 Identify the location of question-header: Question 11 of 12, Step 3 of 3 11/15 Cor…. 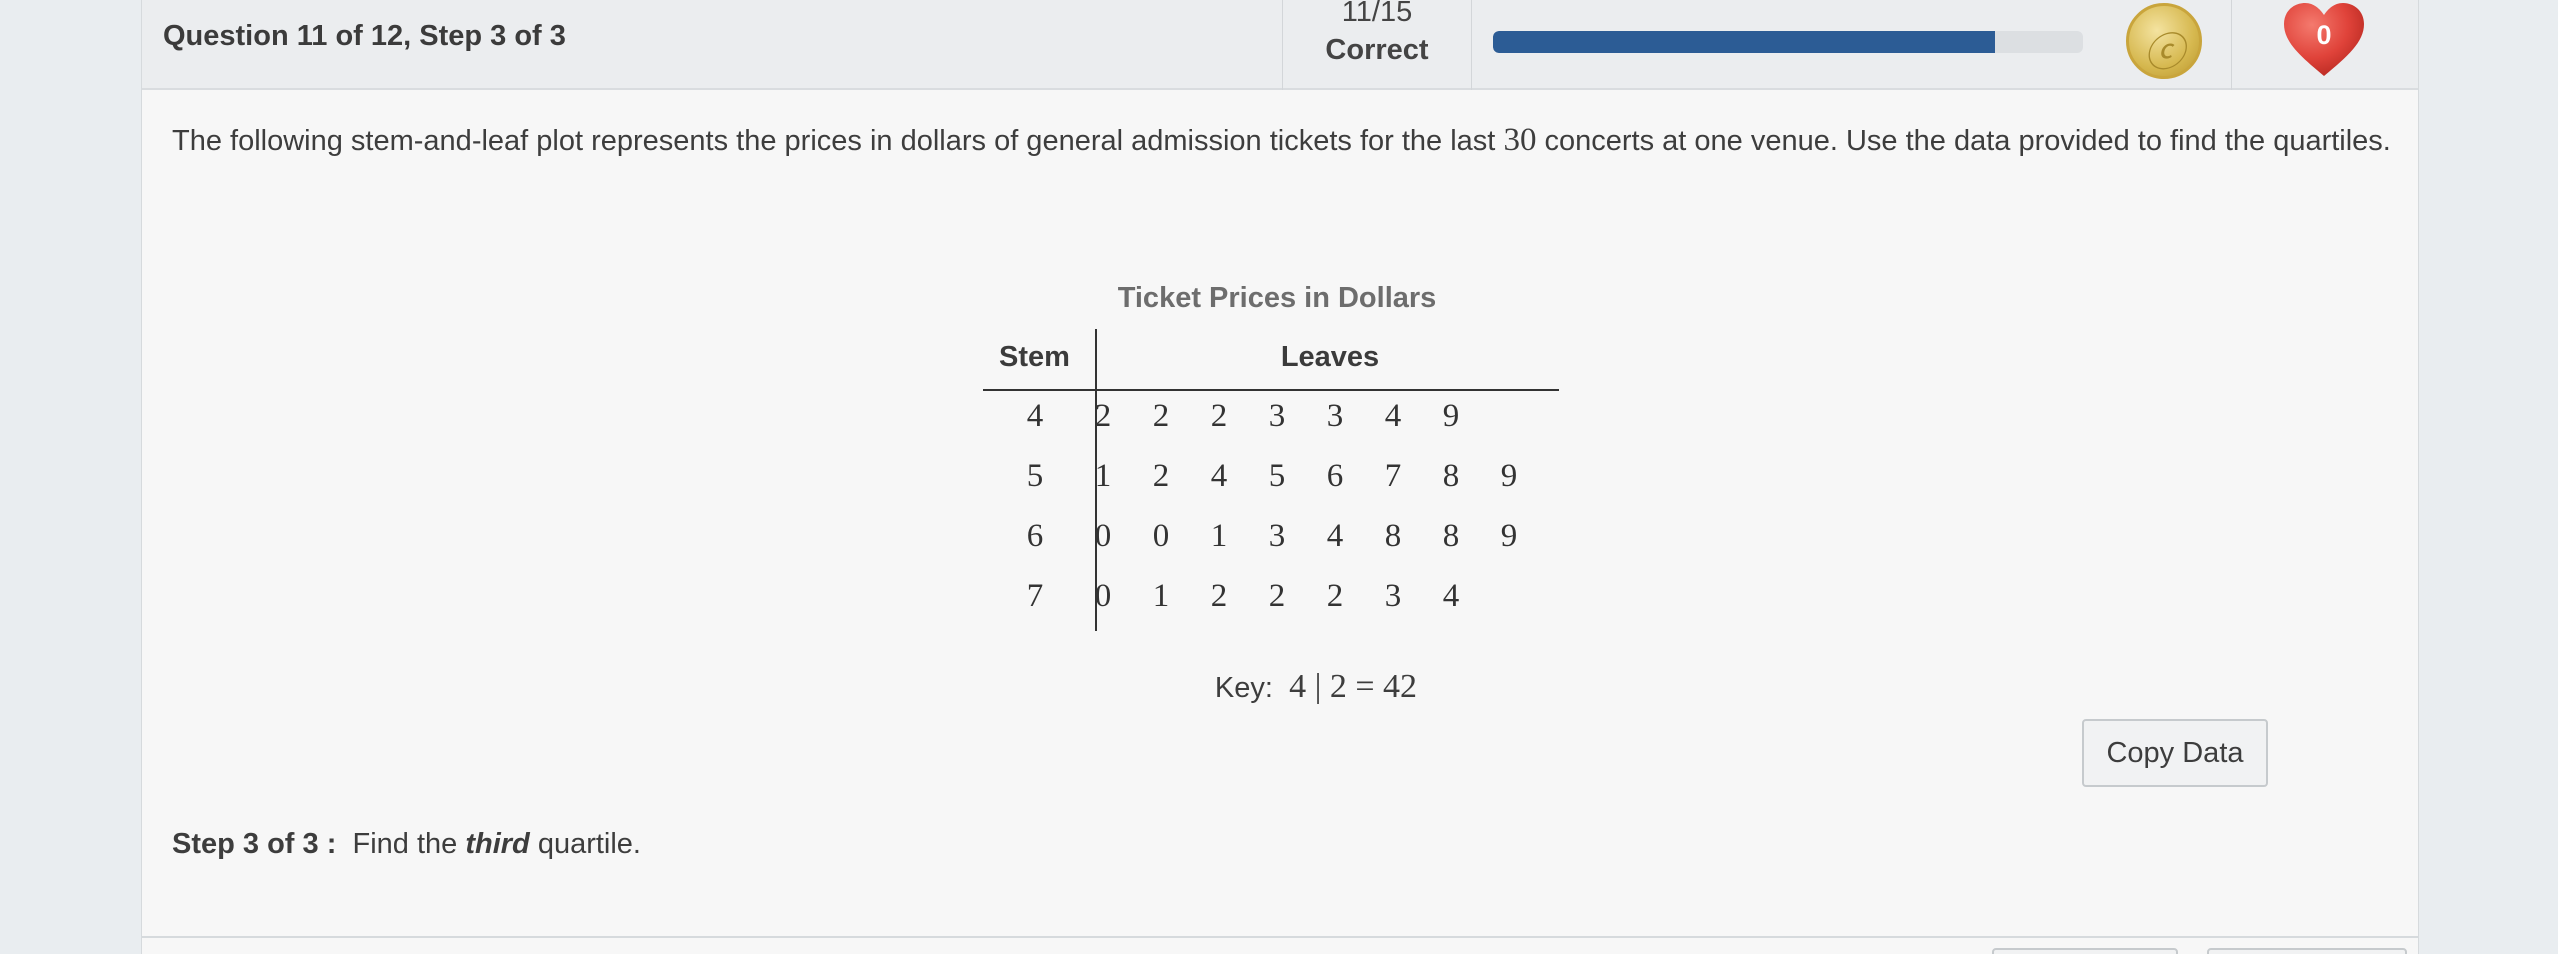
(1280, 45).